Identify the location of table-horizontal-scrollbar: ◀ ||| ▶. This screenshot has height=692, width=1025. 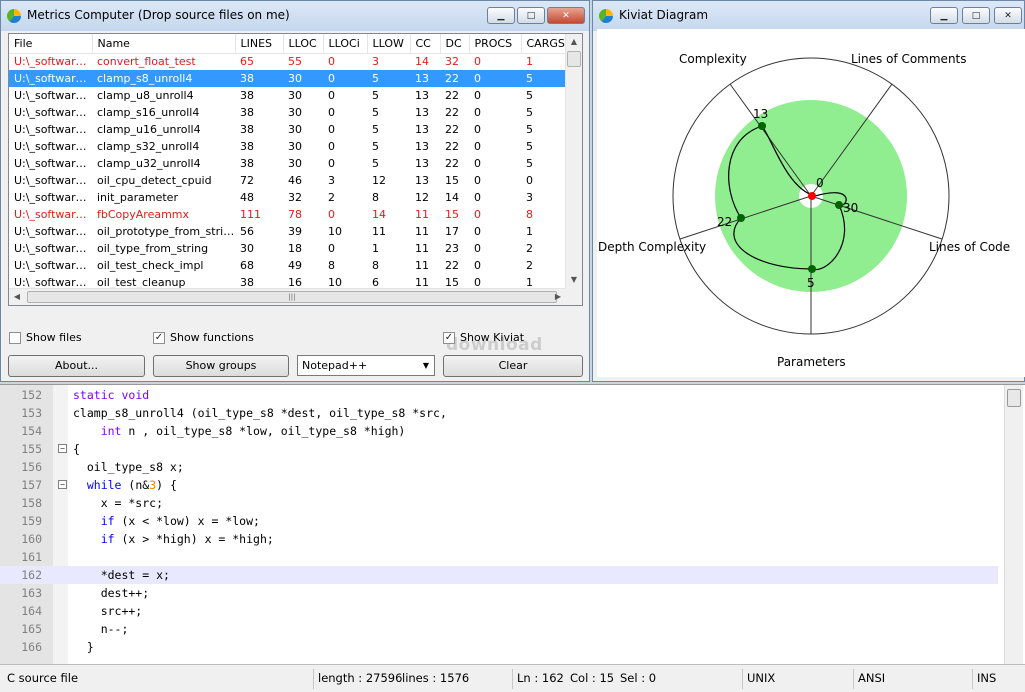
(287, 296).